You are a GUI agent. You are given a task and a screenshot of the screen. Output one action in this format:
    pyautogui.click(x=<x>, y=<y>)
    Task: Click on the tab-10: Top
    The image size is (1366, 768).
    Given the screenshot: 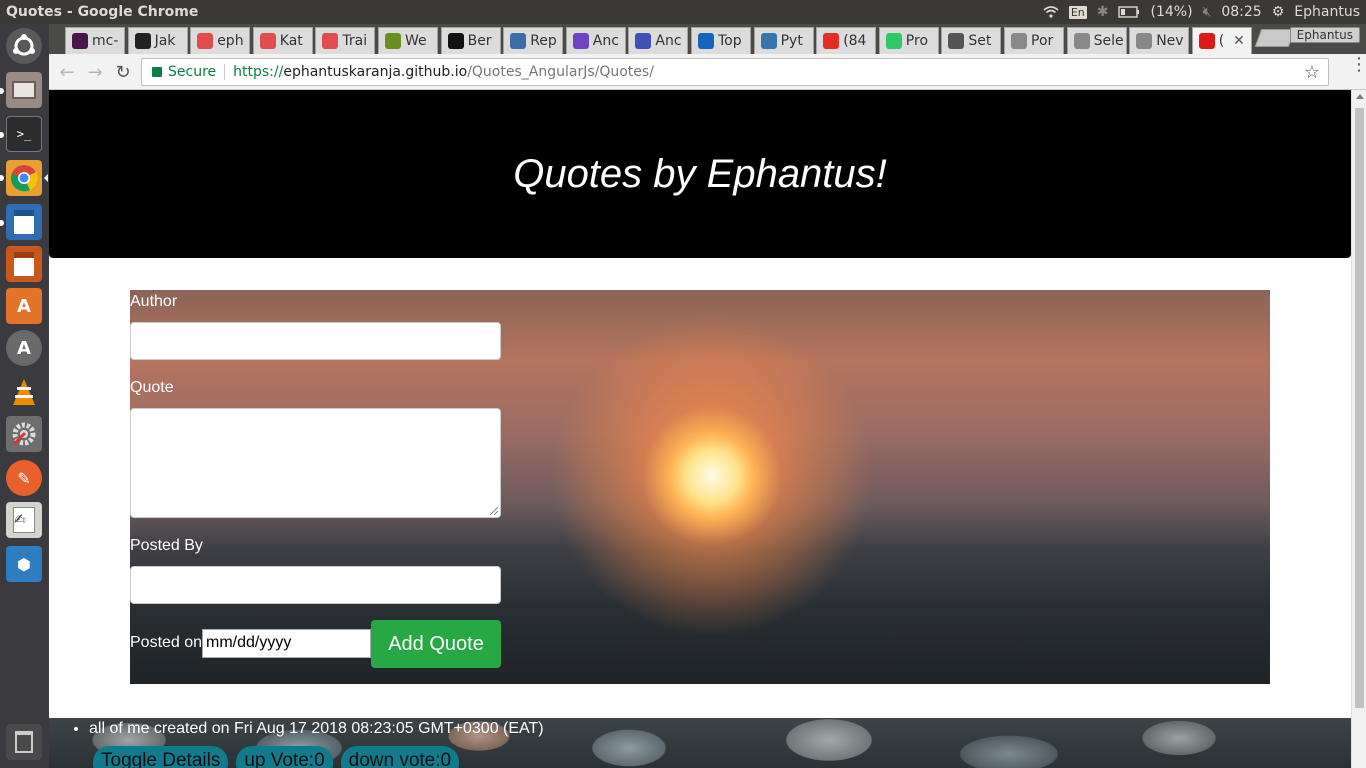 What is the action you would take?
    pyautogui.click(x=721, y=40)
    